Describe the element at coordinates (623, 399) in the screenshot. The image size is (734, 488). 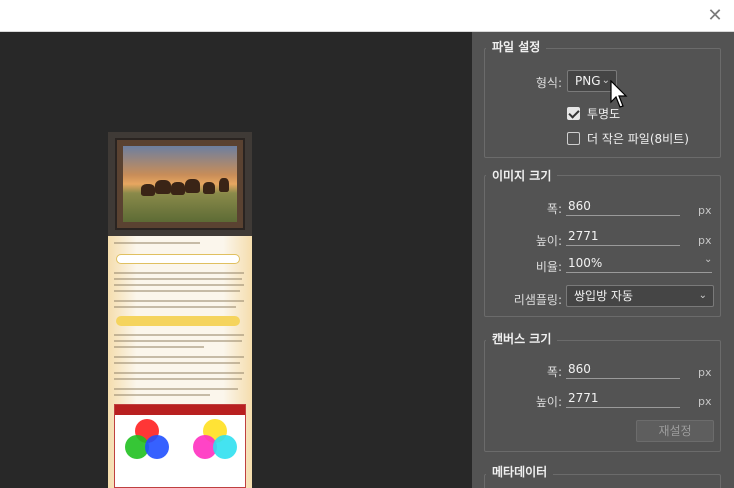
I see `canvas-height-field: 2771` at that location.